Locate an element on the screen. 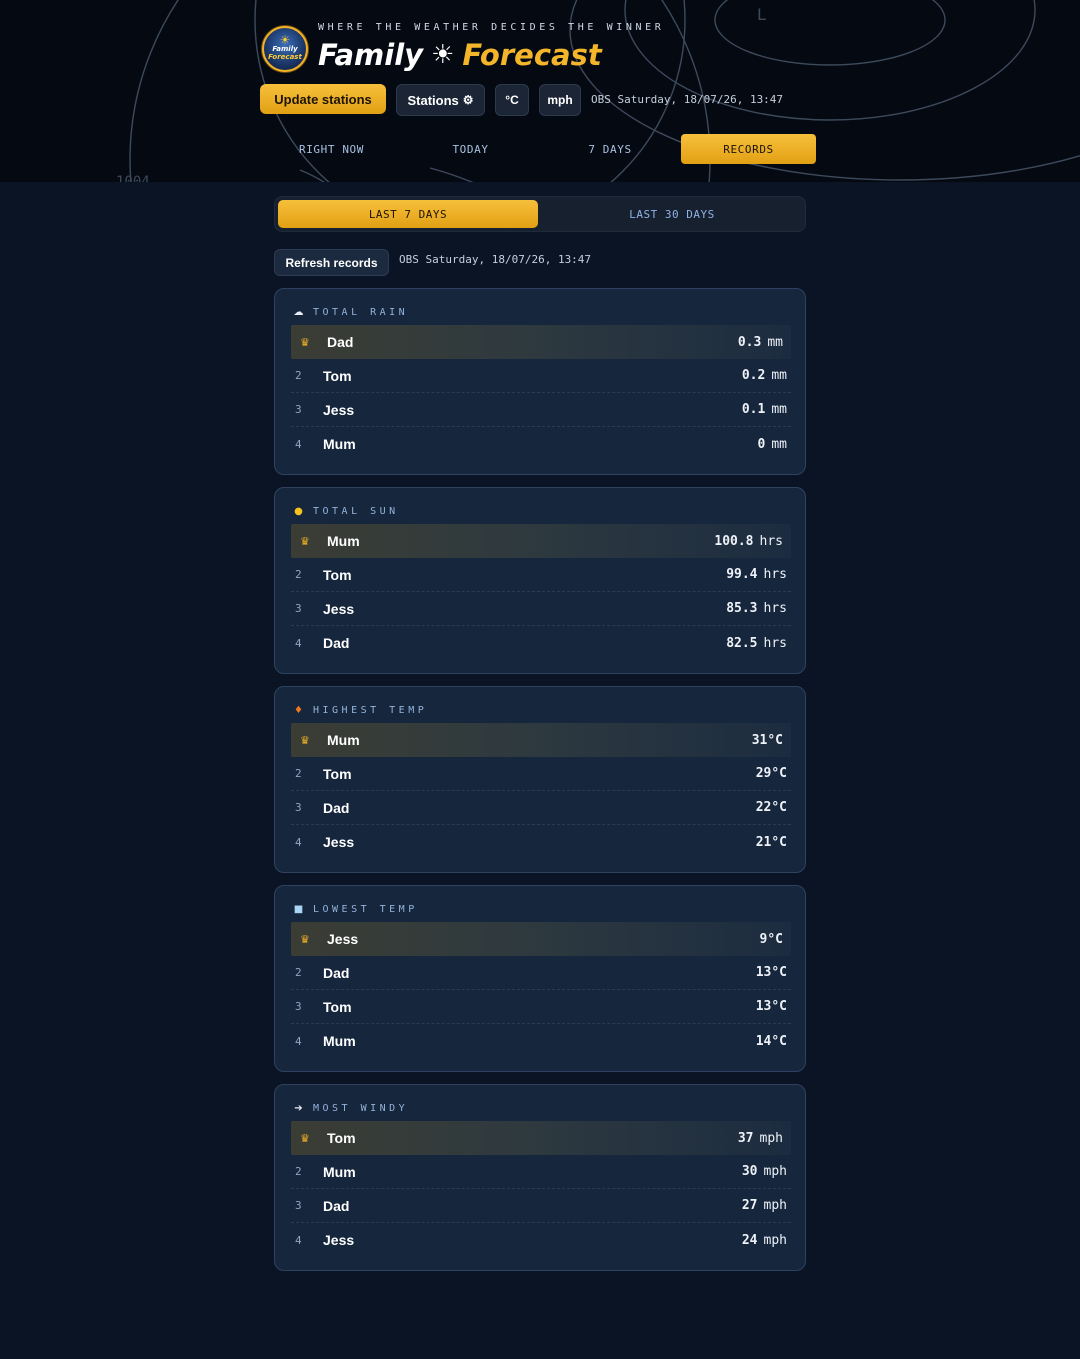 The width and height of the screenshot is (1080, 1359). record-number: 13°C is located at coordinates (771, 1006).